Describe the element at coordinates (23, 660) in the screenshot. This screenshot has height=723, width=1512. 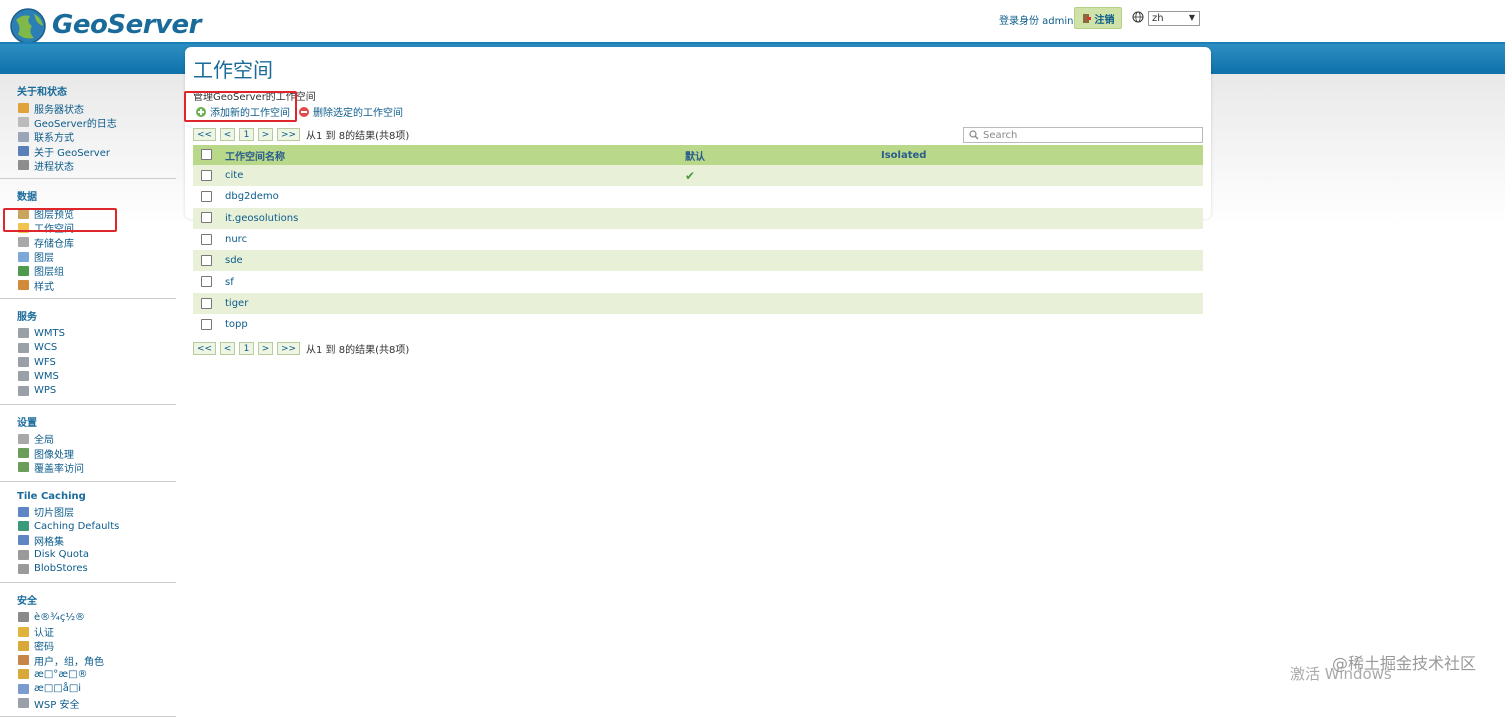
I see `users-icon` at that location.